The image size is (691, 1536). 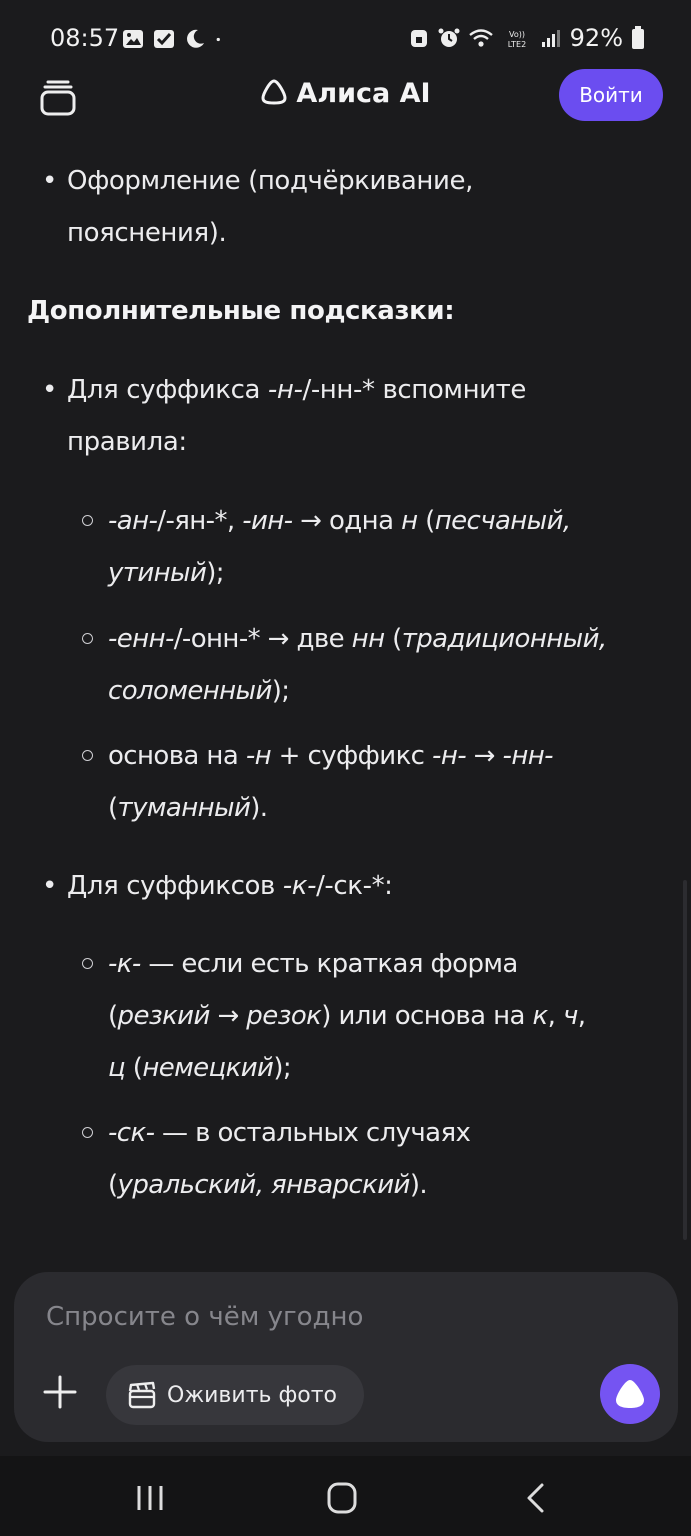 I want to click on text-run-italic: туманный, so click(x=184, y=808).